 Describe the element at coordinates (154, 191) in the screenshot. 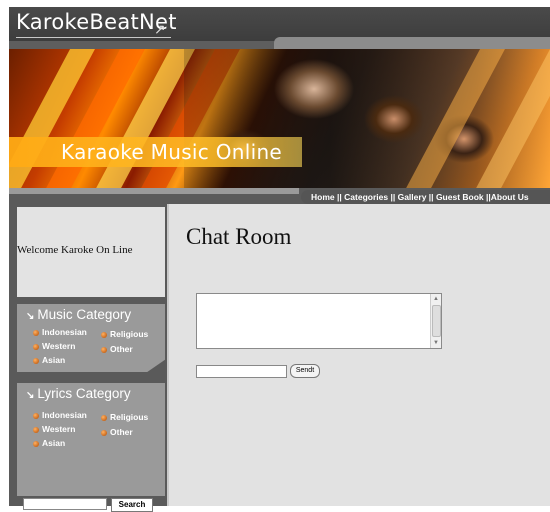

I see `nav-bar-left` at that location.